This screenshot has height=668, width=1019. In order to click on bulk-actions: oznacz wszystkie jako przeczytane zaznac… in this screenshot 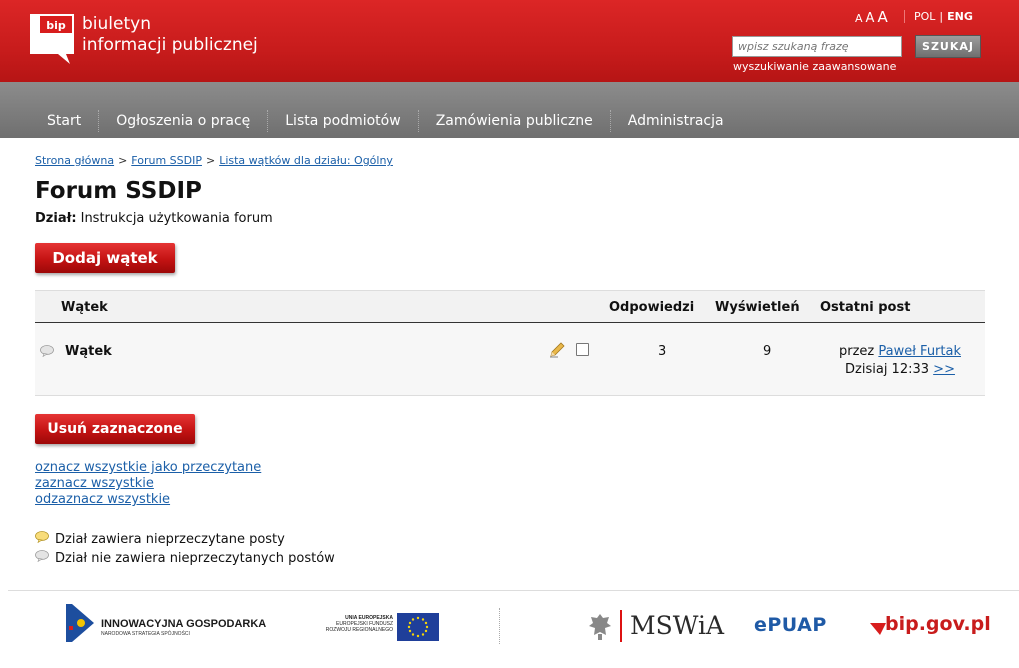, I will do `click(148, 484)`.